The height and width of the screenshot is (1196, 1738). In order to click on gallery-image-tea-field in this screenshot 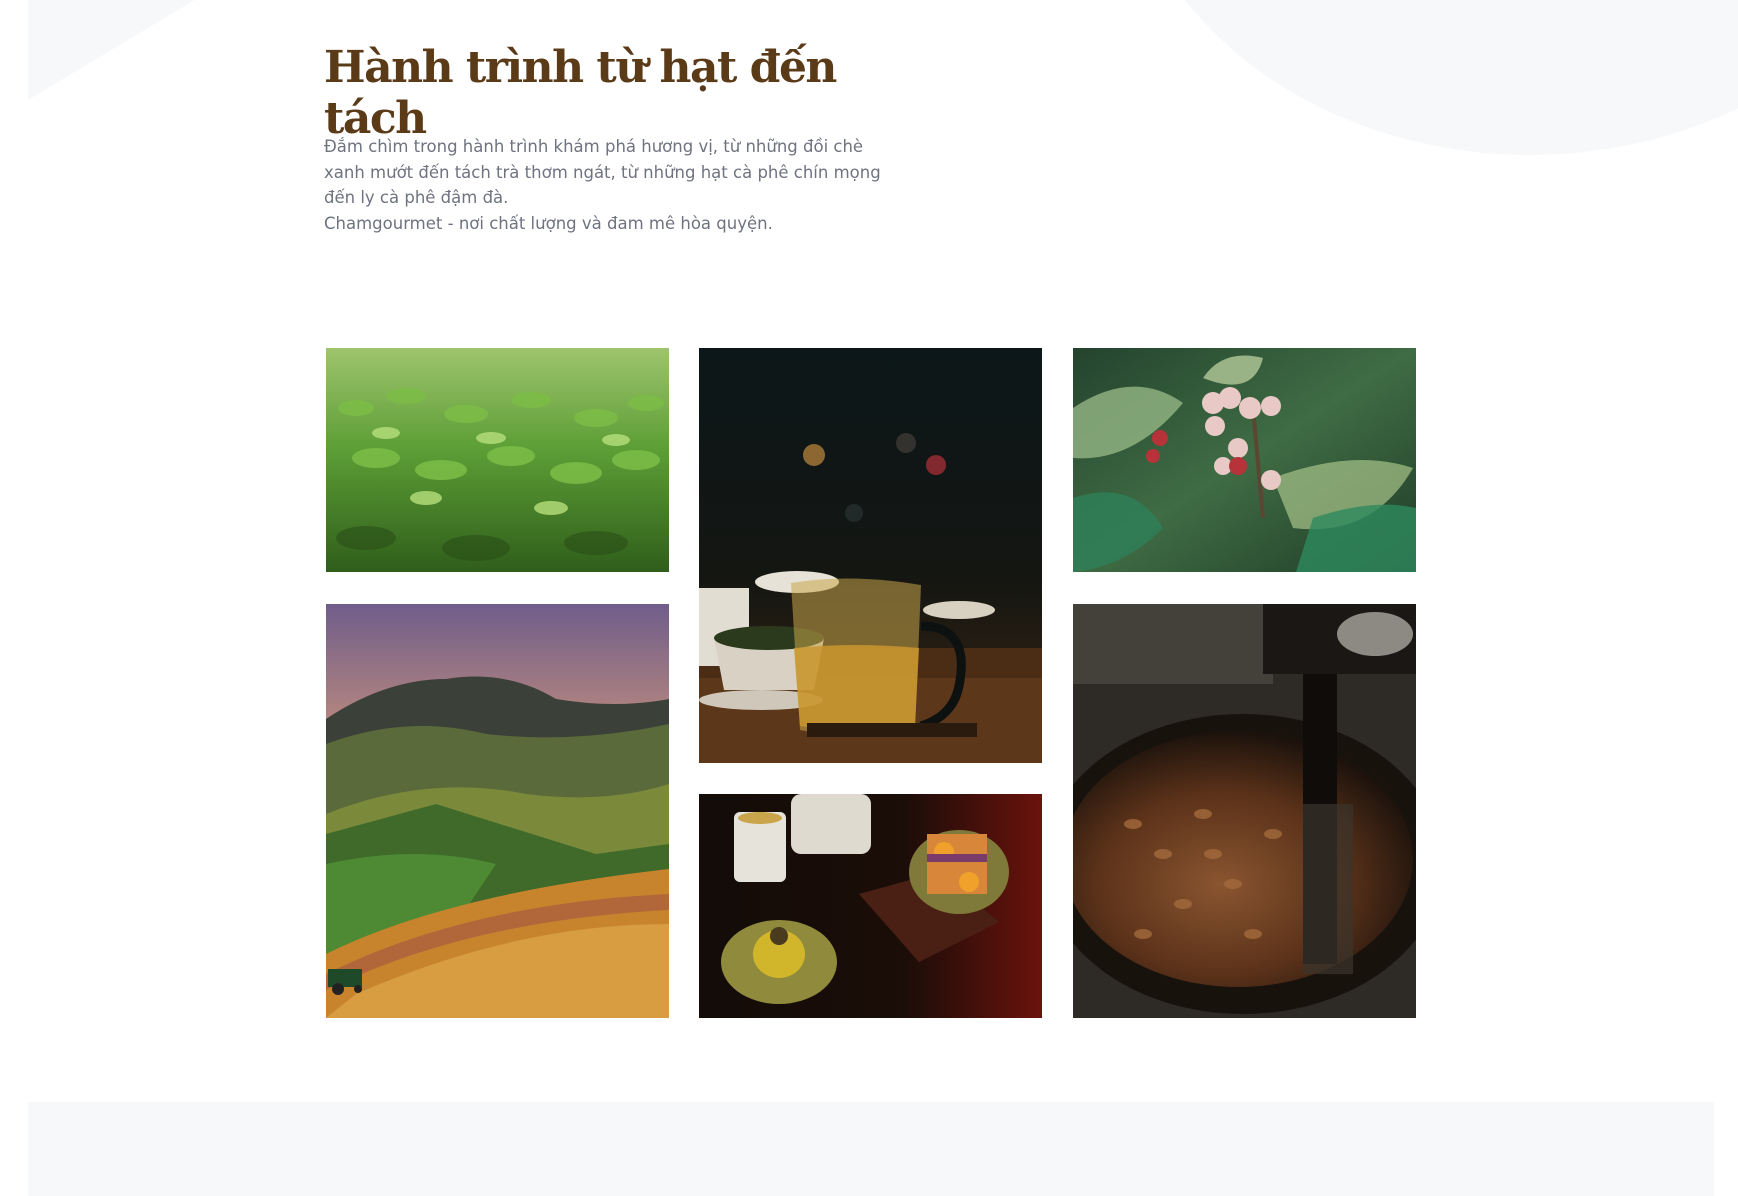, I will do `click(497, 460)`.